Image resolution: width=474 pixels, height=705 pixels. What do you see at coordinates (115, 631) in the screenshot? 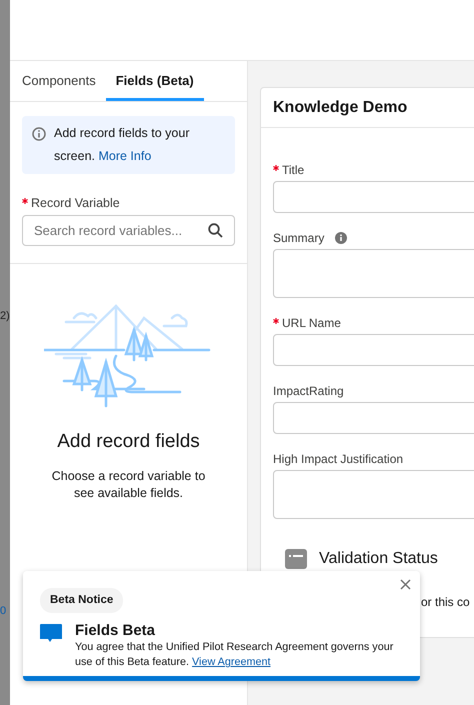
I see `notice-title: Fields Beta` at bounding box center [115, 631].